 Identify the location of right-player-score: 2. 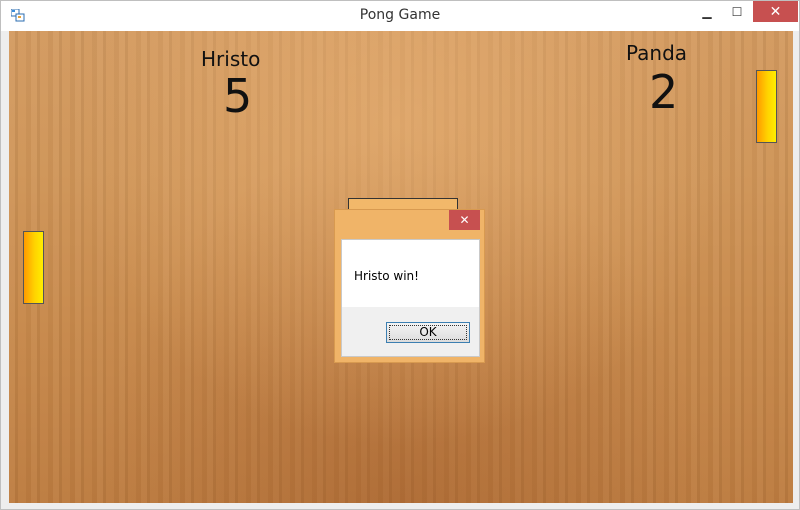
(664, 92).